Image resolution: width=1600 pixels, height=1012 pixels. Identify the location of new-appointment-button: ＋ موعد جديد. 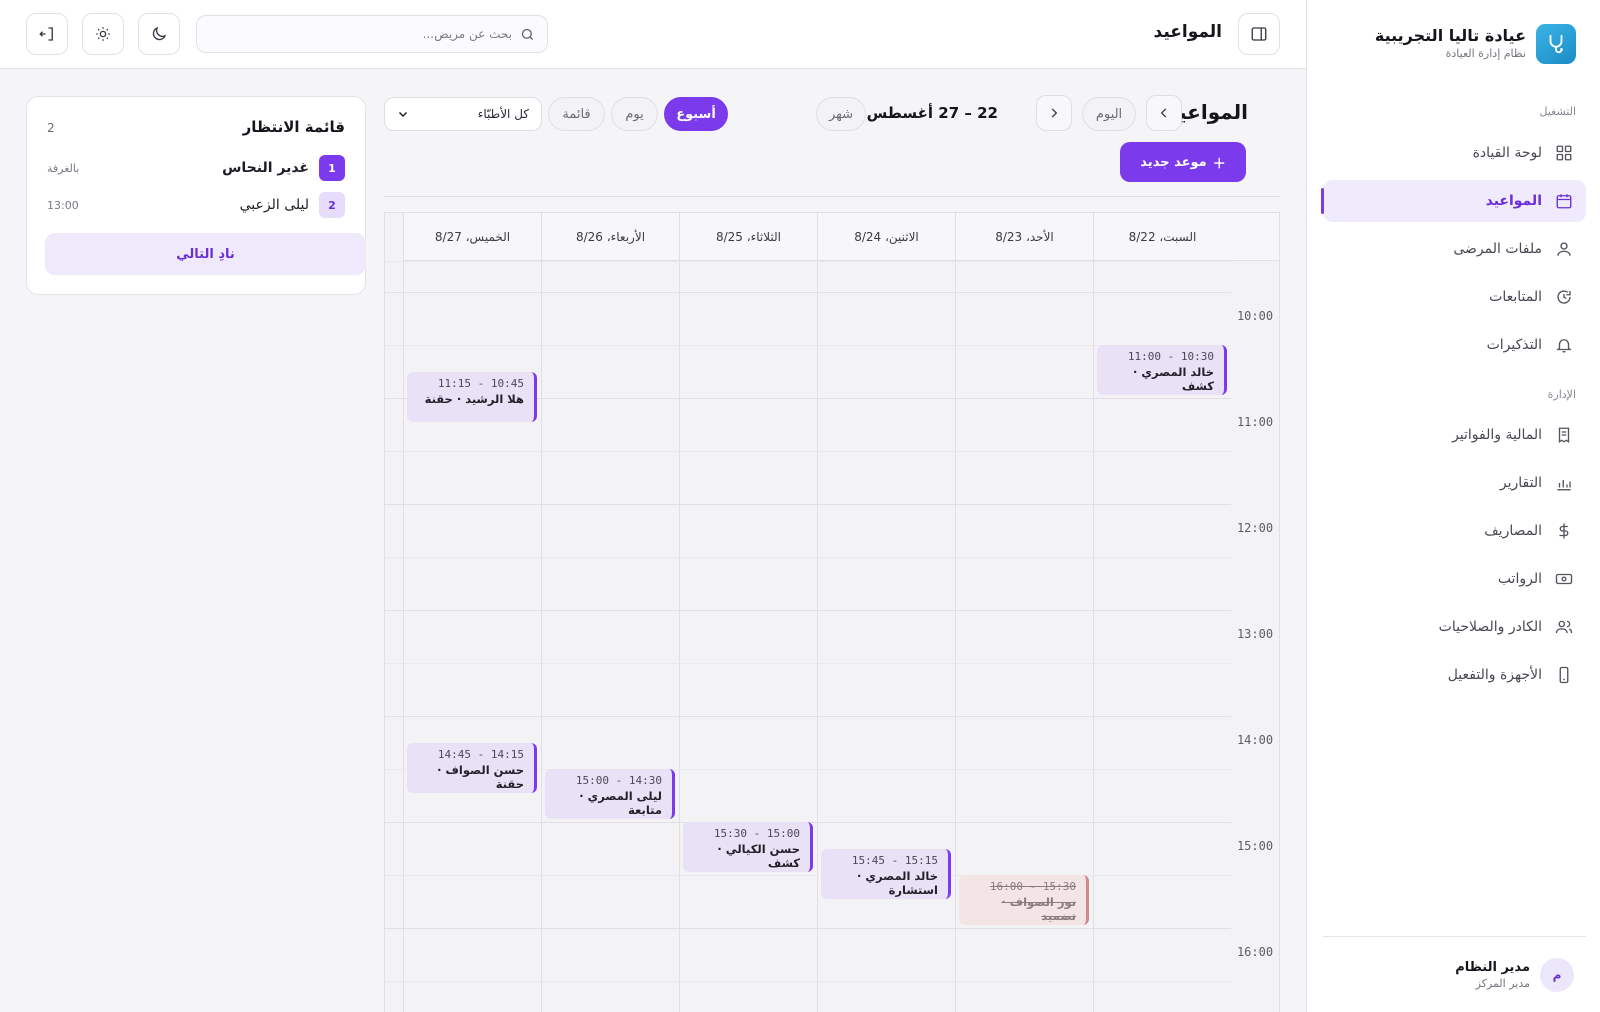
(1183, 162).